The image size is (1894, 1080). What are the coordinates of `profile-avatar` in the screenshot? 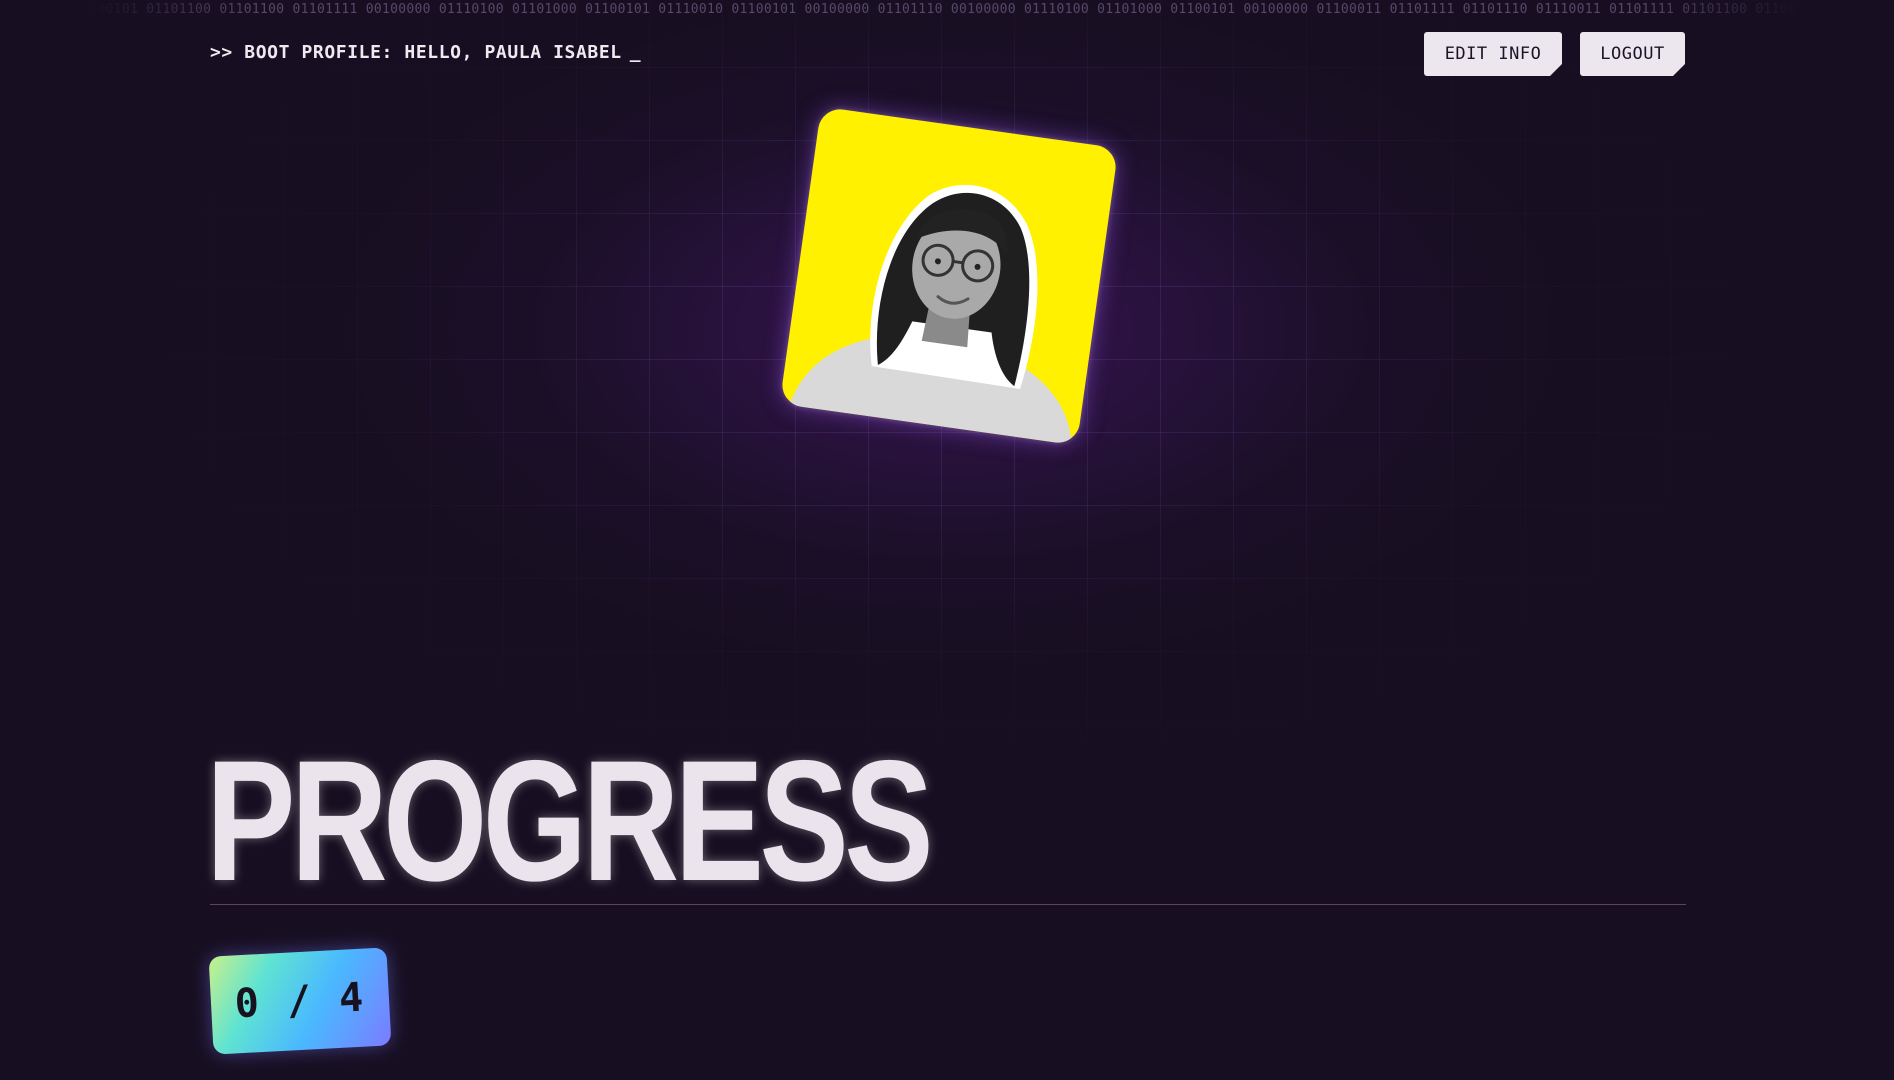 It's located at (949, 276).